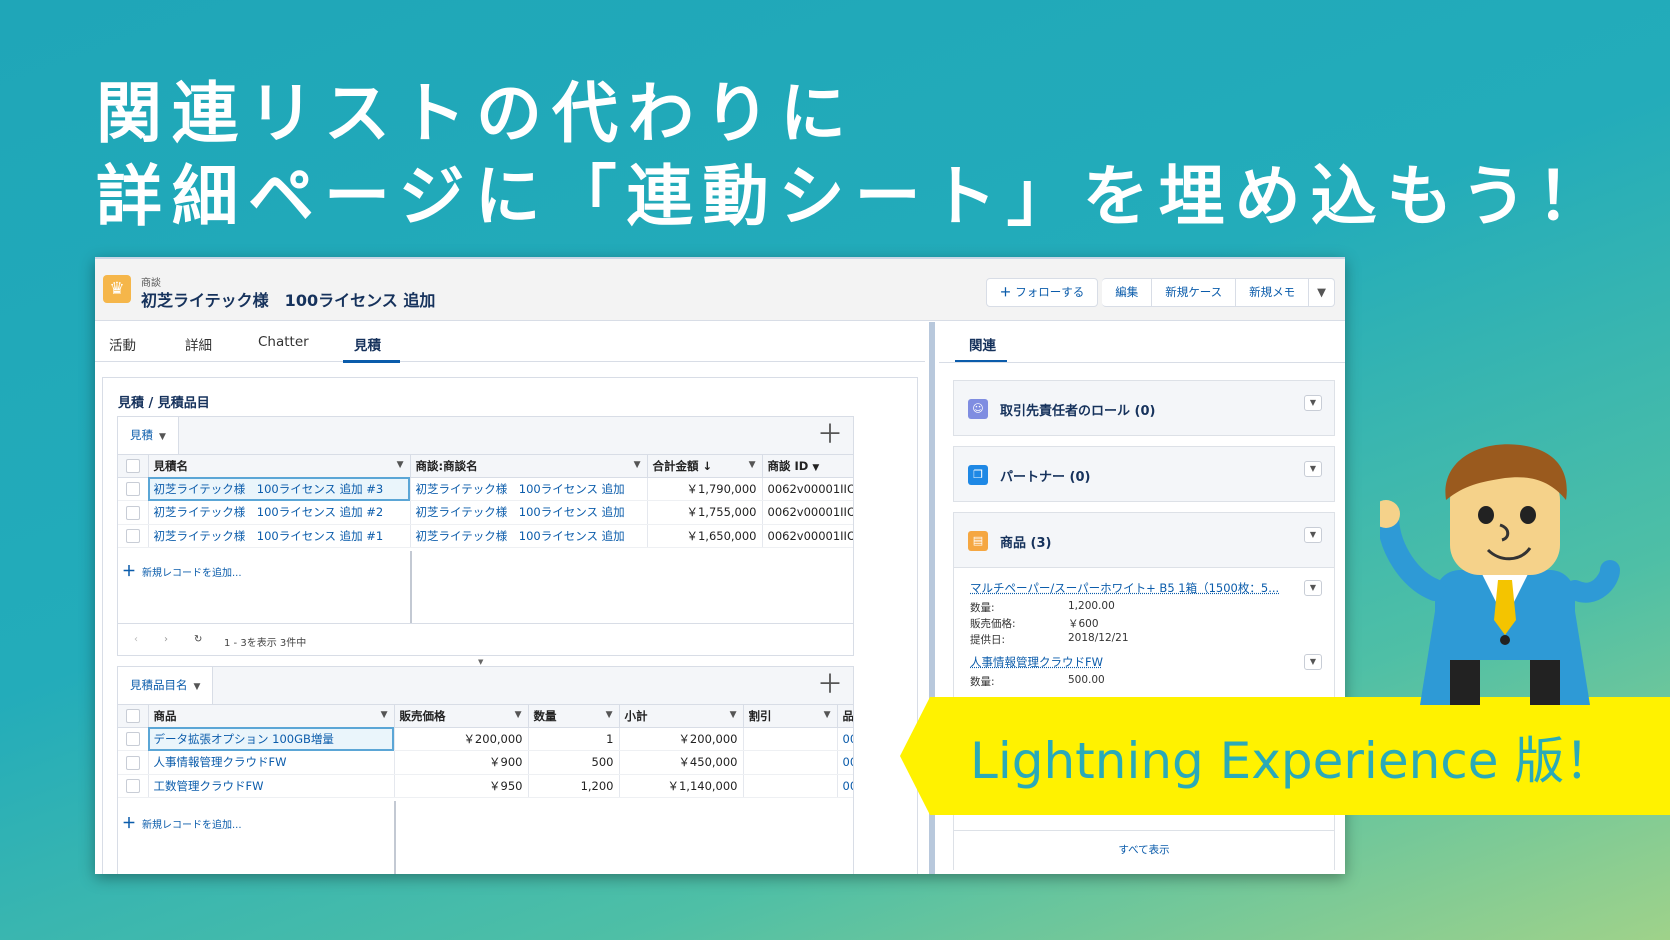 This screenshot has height=940, width=1670. Describe the element at coordinates (166, 685) in the screenshot. I see `item-object-select: 見積品目名 ▼` at that location.